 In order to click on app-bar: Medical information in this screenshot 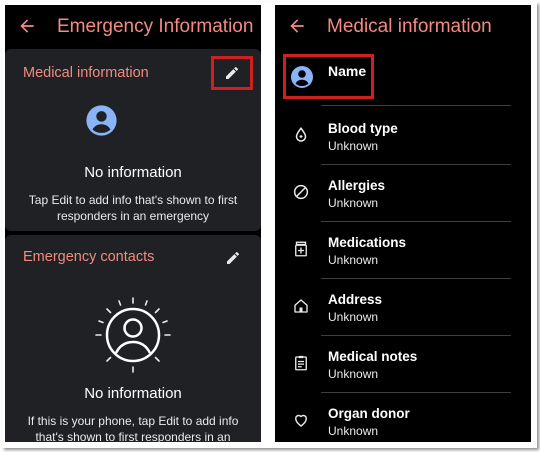, I will do `click(403, 27)`.